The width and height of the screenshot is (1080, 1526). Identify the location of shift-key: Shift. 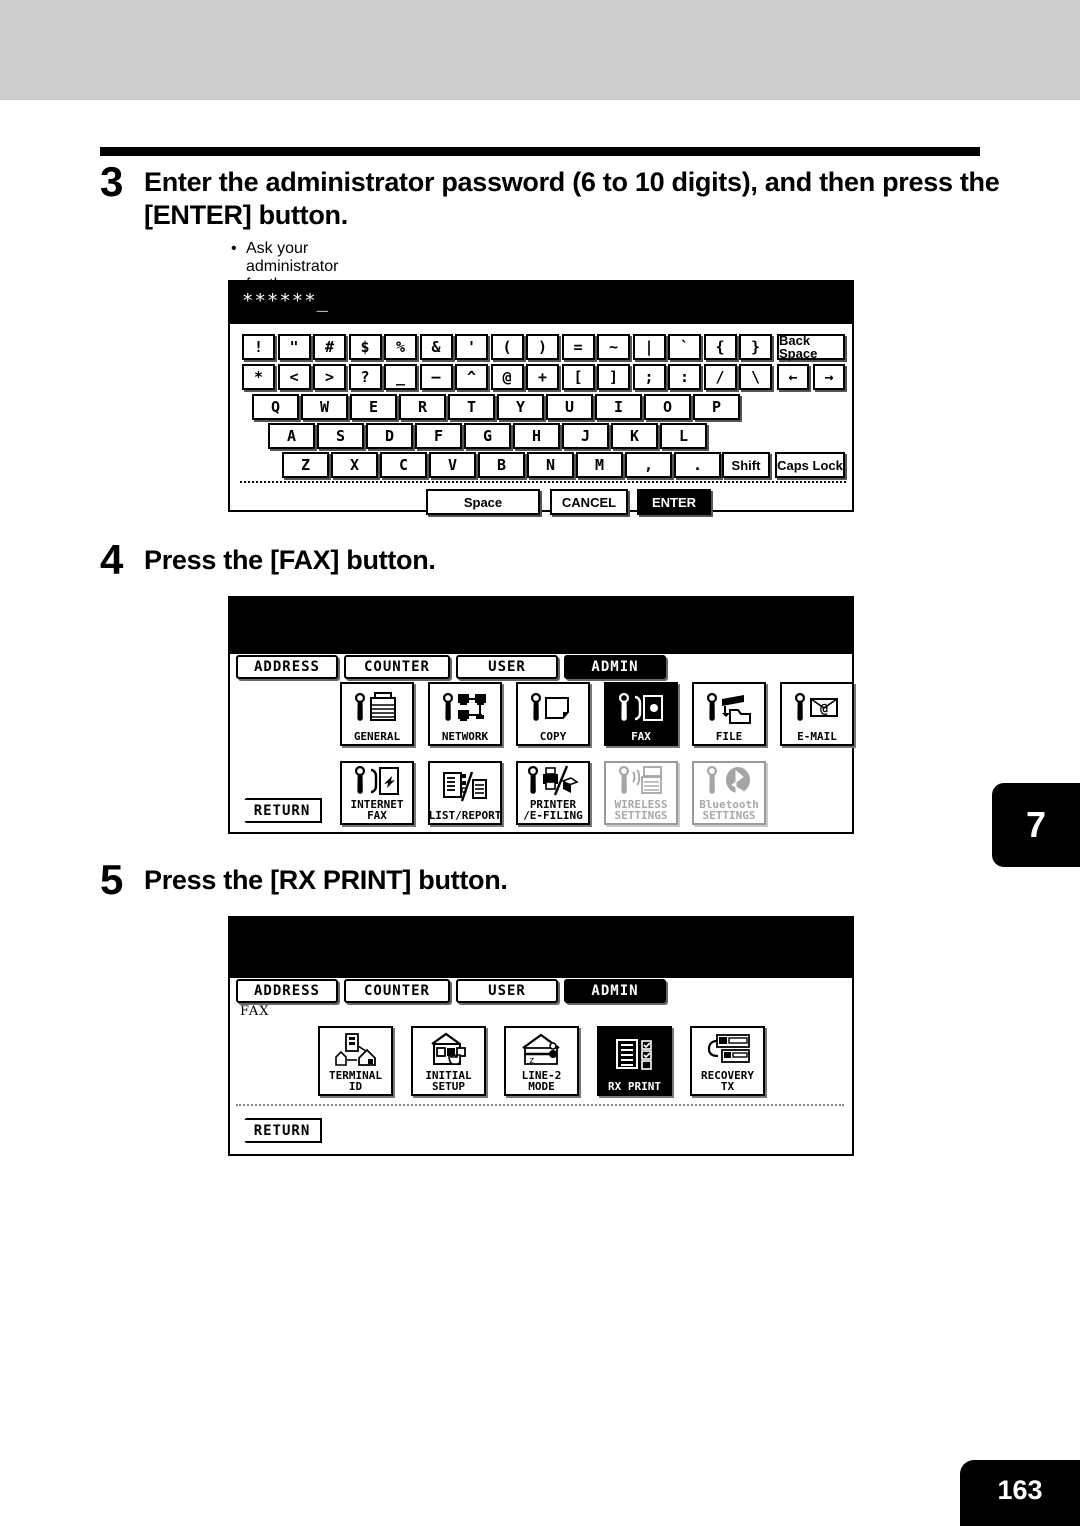
(746, 465).